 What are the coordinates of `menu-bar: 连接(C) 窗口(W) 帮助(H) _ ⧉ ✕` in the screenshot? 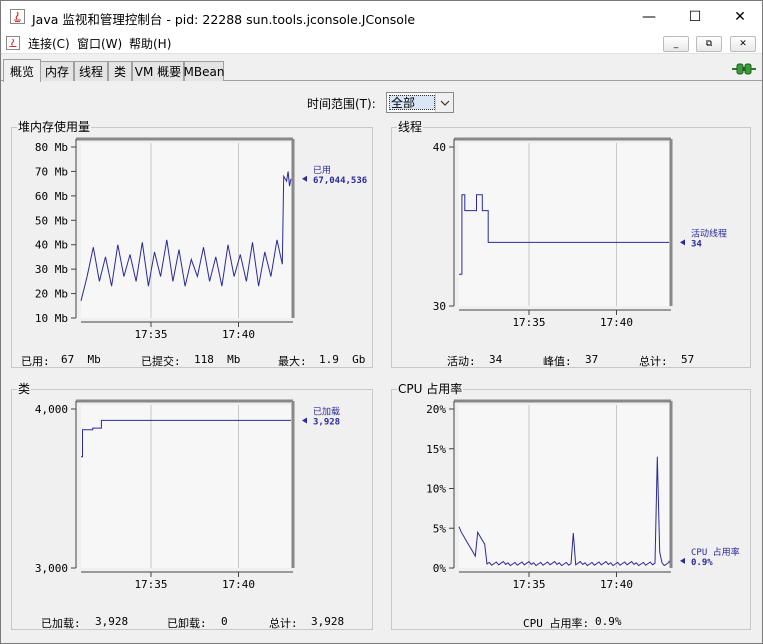 It's located at (381, 43).